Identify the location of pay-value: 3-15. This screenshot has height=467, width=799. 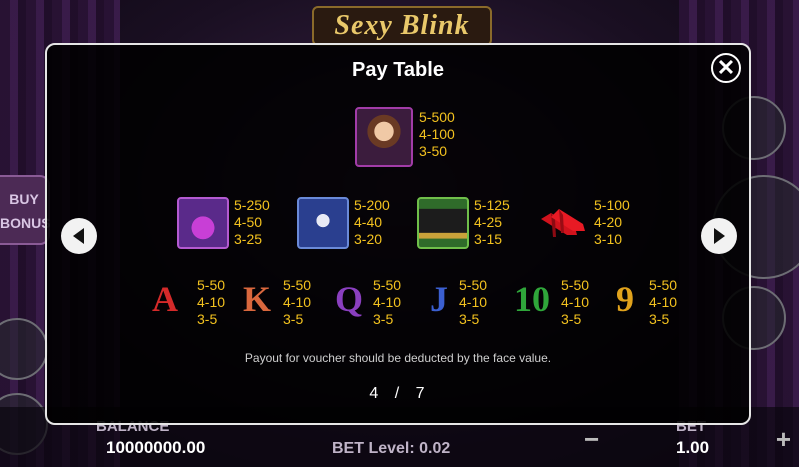
(488, 239).